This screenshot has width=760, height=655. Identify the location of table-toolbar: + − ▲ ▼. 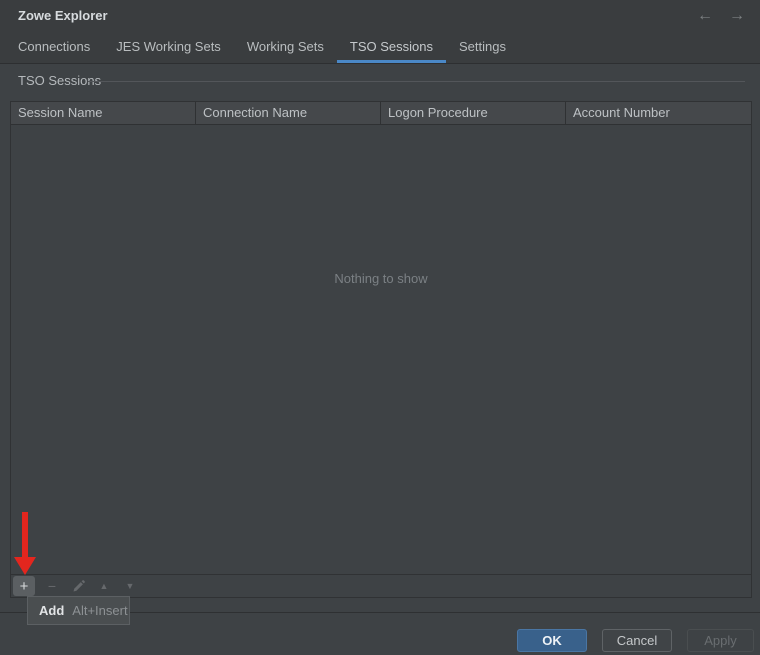
(381, 585).